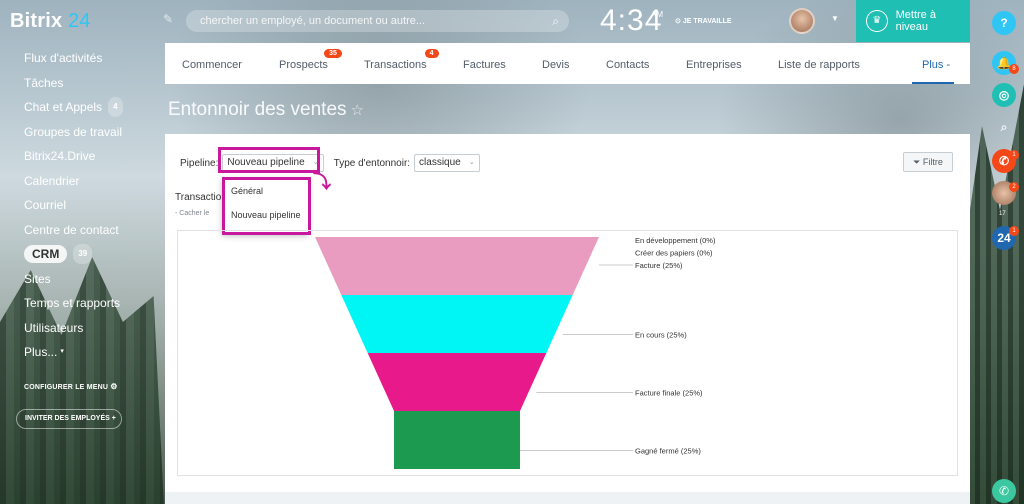 This screenshot has height=504, width=1024. I want to click on sidebar-item-crm: CRM 39, so click(94, 254).